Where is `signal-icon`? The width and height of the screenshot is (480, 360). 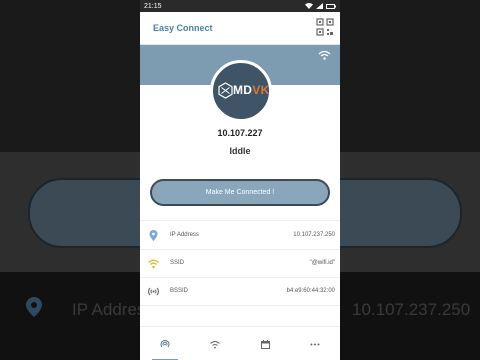 signal-icon is located at coordinates (153, 291).